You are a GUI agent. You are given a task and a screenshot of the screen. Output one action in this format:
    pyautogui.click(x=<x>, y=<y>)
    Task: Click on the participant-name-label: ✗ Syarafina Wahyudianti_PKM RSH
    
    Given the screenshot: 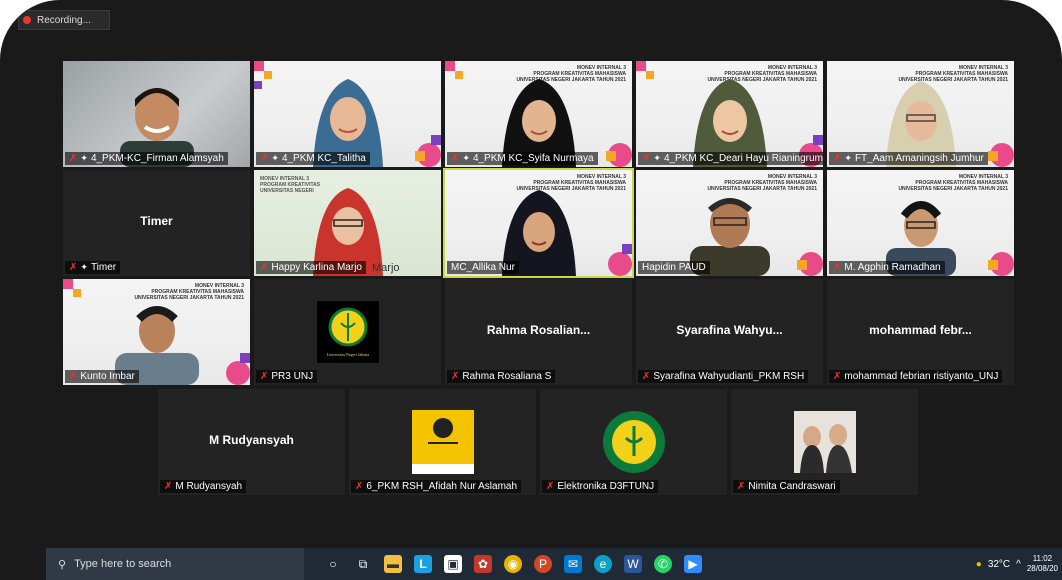 What is the action you would take?
    pyautogui.click(x=723, y=376)
    